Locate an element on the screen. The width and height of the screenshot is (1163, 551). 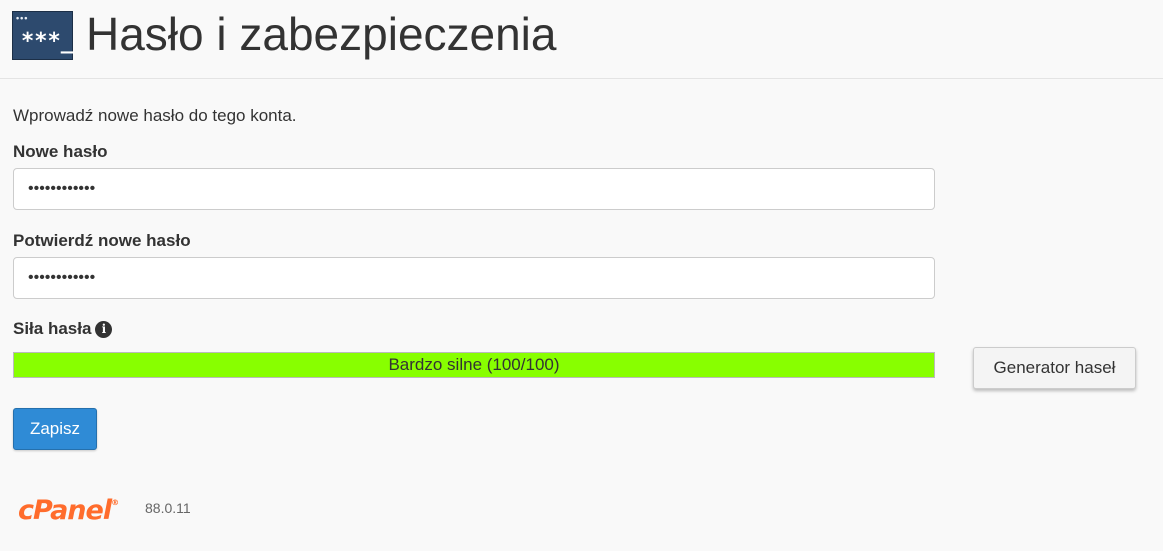
version-number: 88.0.11 is located at coordinates (168, 508).